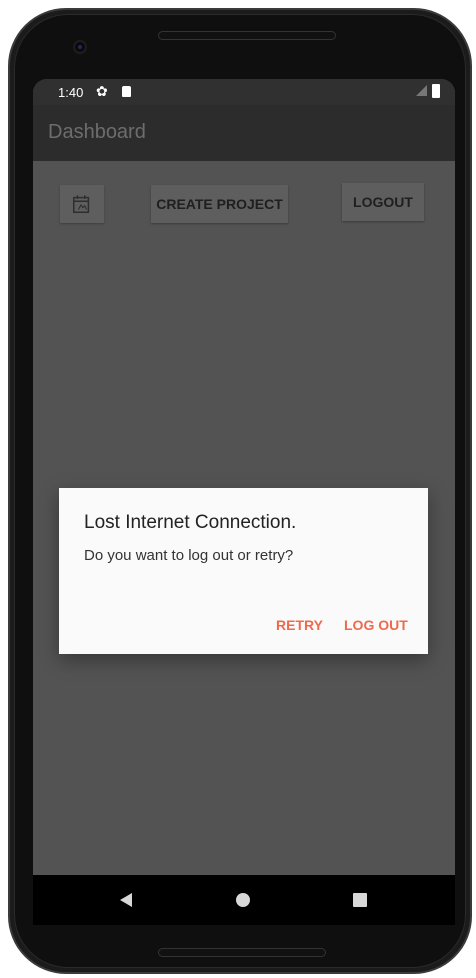 The height and width of the screenshot is (978, 476). I want to click on logout-button: LOGOUT, so click(383, 202).